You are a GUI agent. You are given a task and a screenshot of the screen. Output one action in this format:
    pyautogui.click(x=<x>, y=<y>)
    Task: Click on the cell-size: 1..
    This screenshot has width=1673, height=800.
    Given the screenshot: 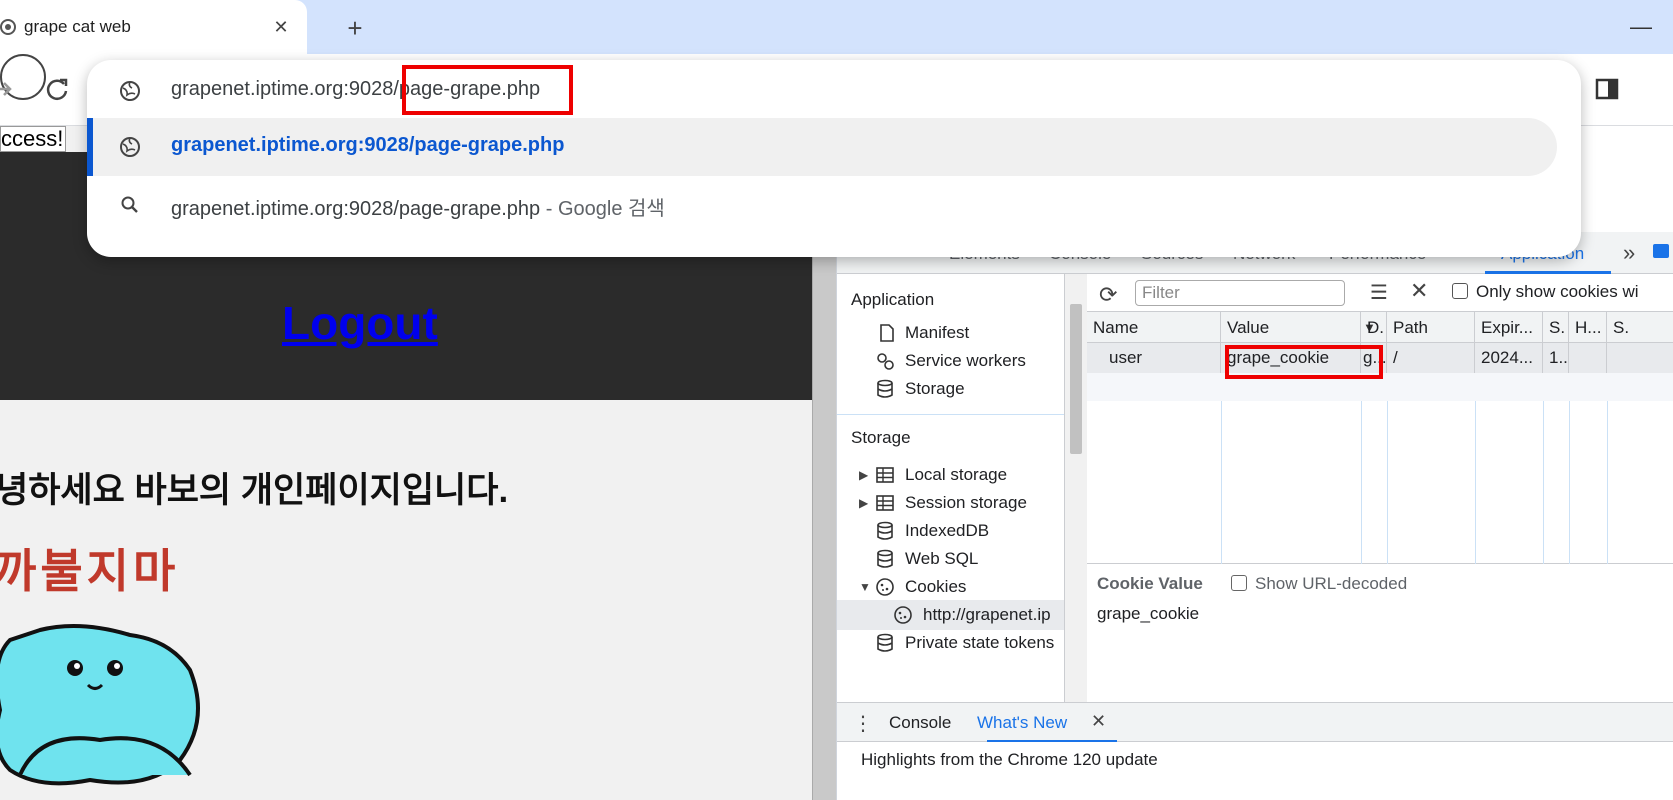 What is the action you would take?
    pyautogui.click(x=1556, y=358)
    